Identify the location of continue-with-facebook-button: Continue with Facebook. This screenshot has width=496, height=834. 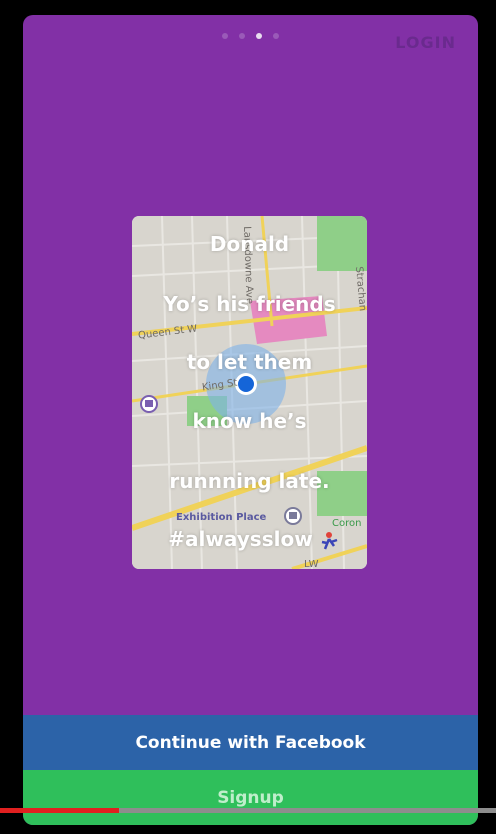
(250, 742).